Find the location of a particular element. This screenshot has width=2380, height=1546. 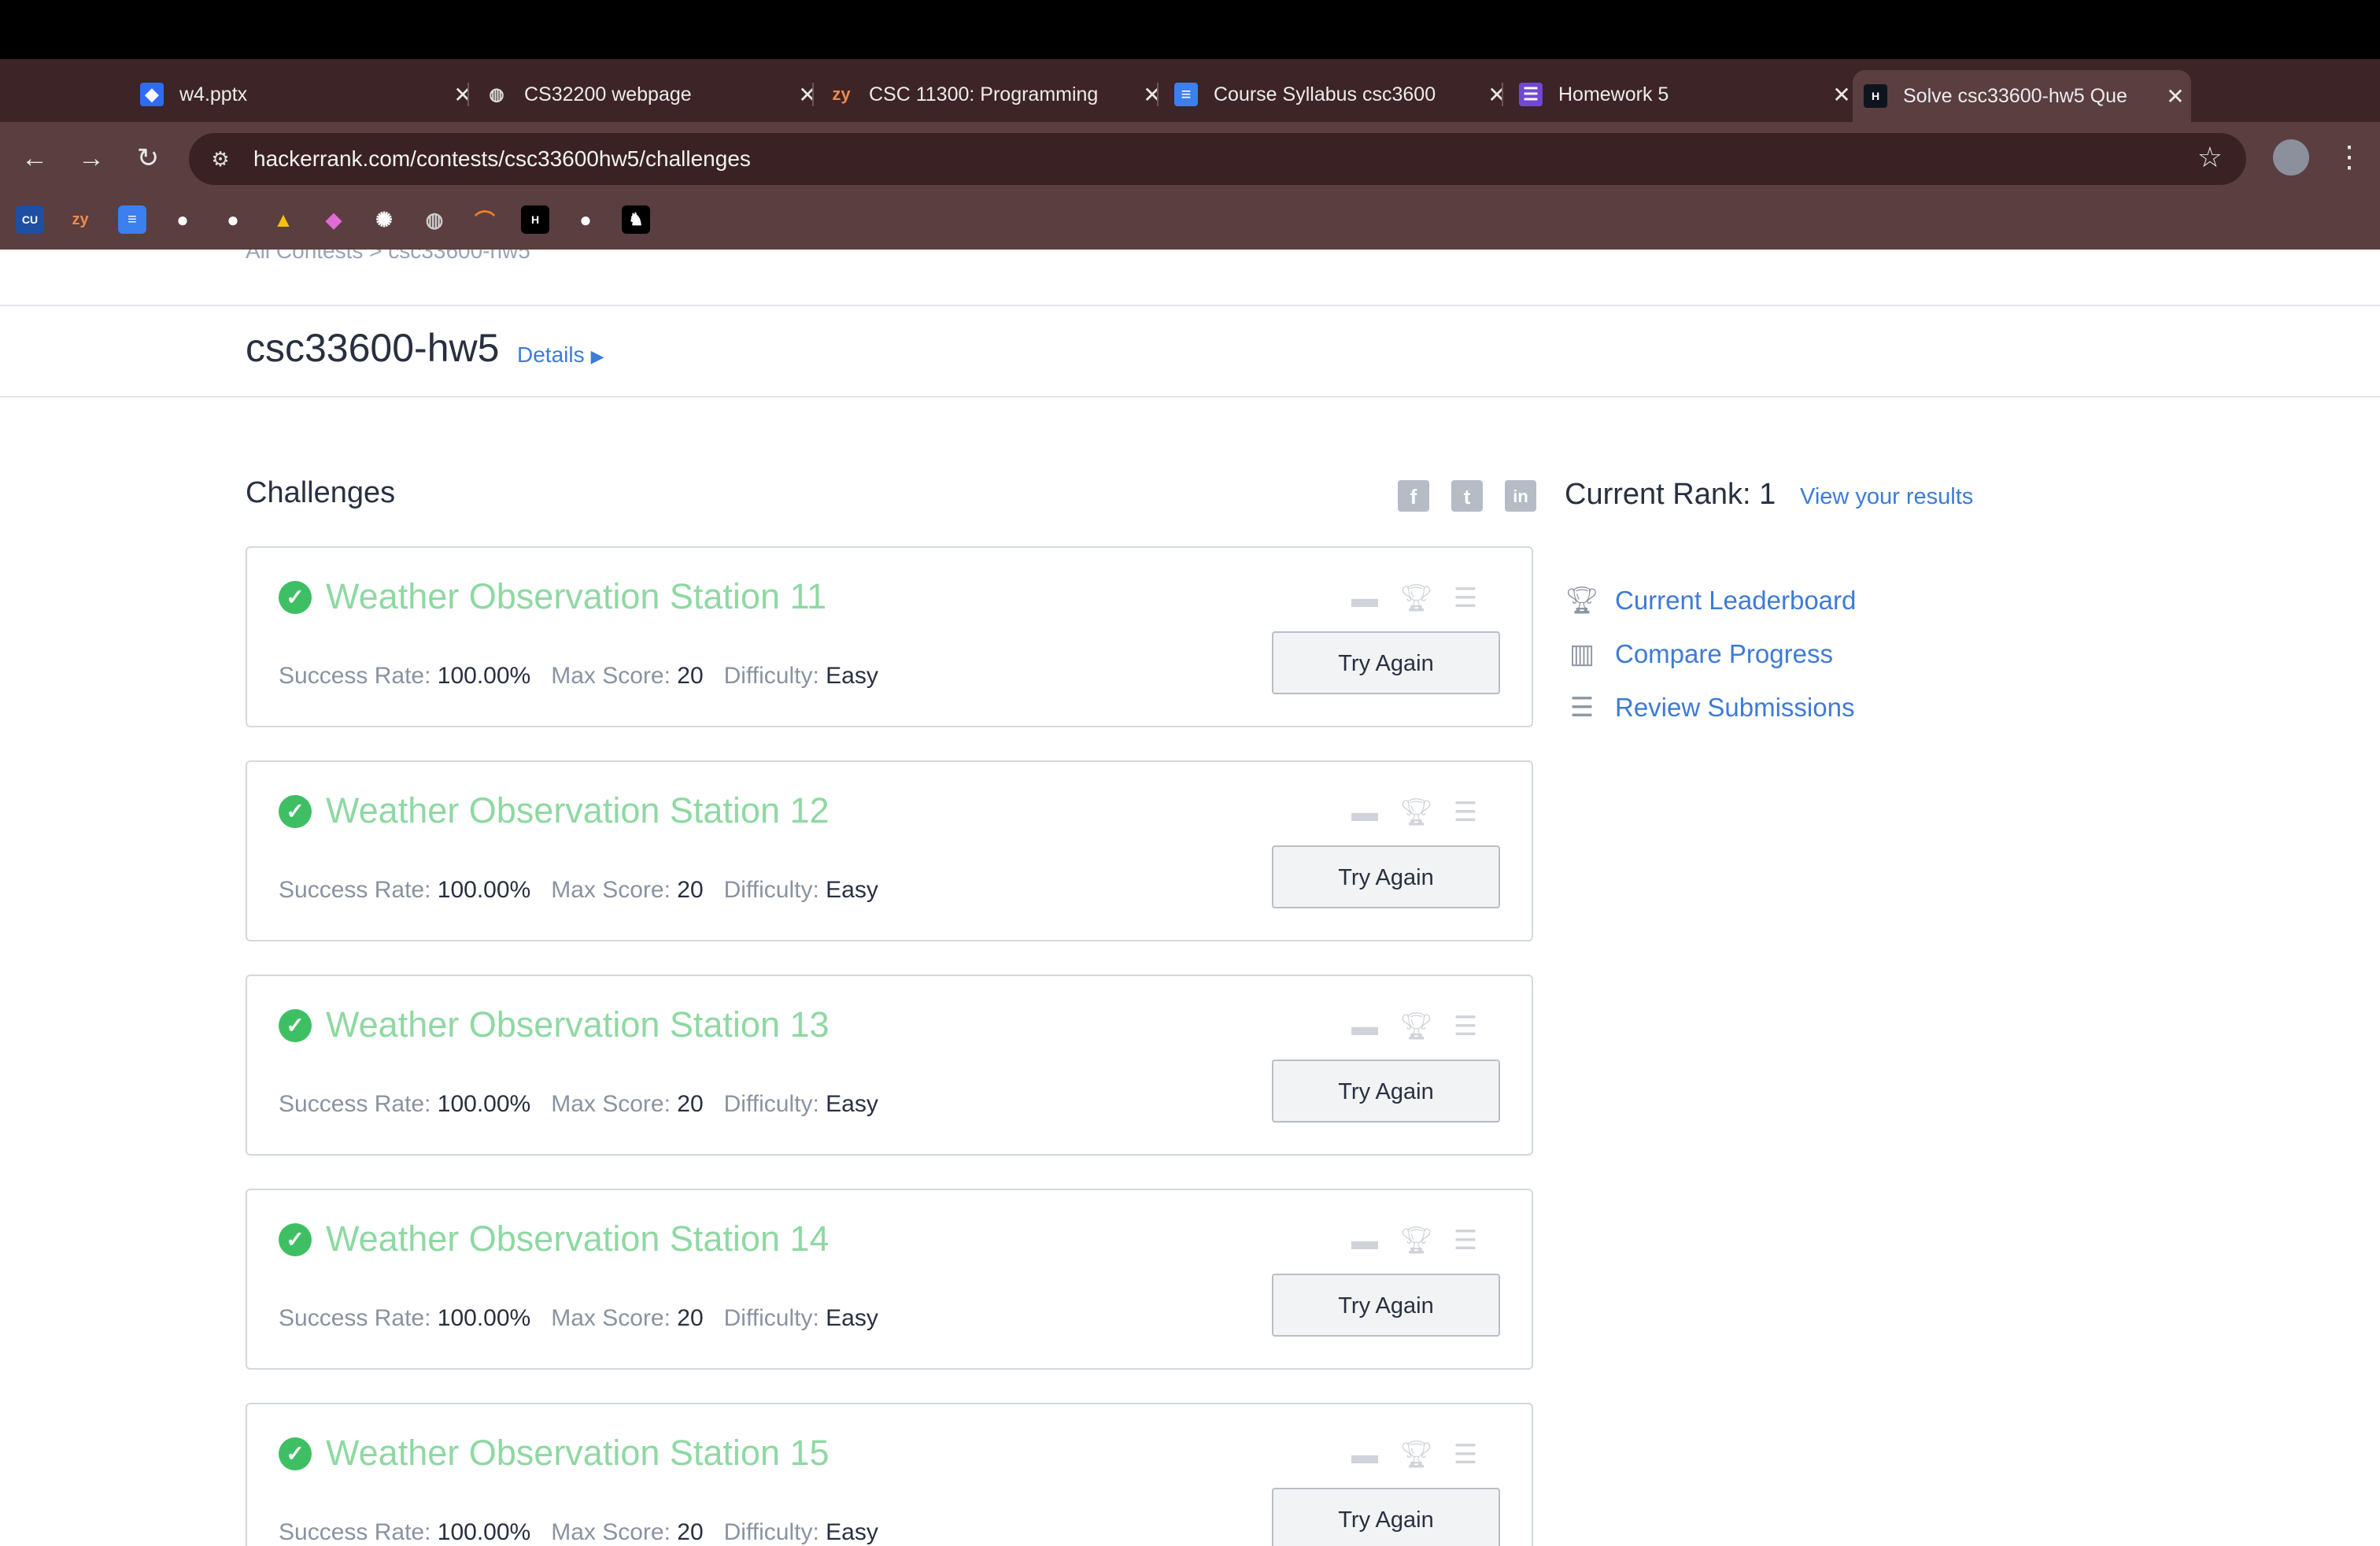

breadcrumb: All Contests > csc33600-hw5 is located at coordinates (388, 257).